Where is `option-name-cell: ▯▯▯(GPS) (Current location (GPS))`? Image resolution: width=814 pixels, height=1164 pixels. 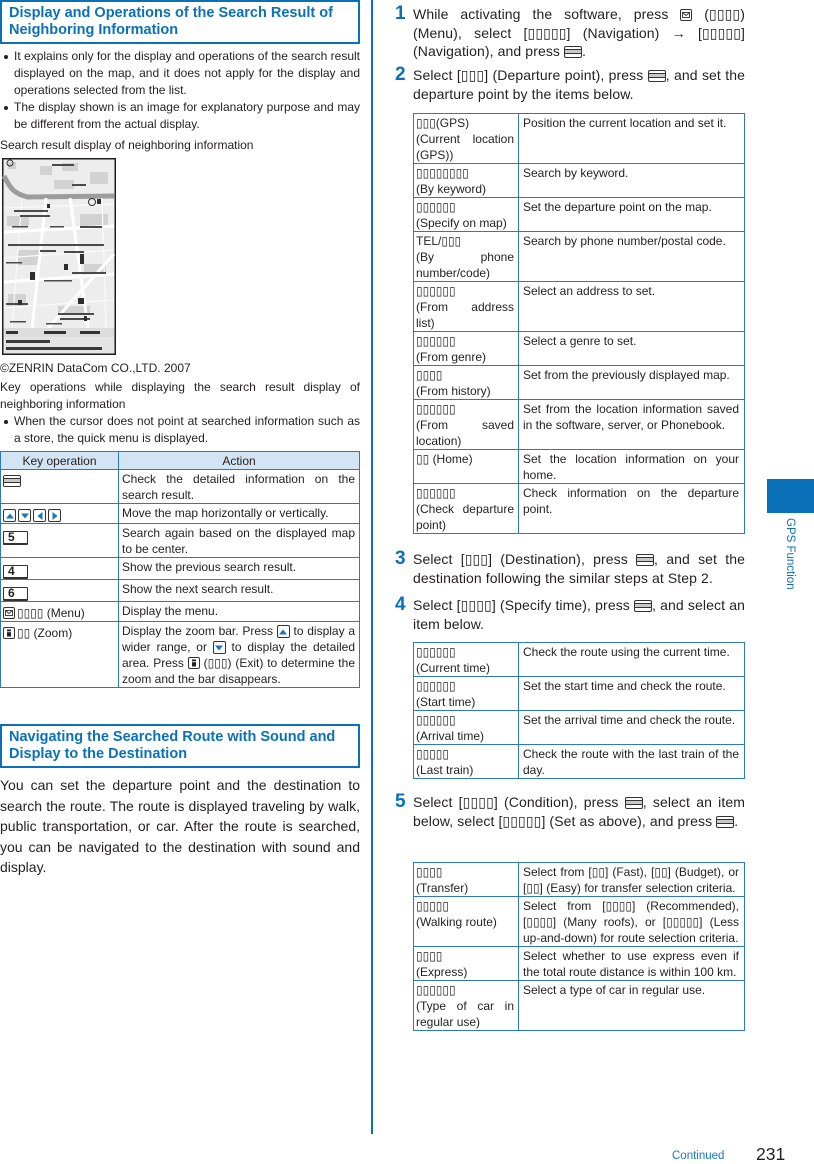 option-name-cell: ▯▯▯(GPS) (Current location (GPS)) is located at coordinates (466, 138).